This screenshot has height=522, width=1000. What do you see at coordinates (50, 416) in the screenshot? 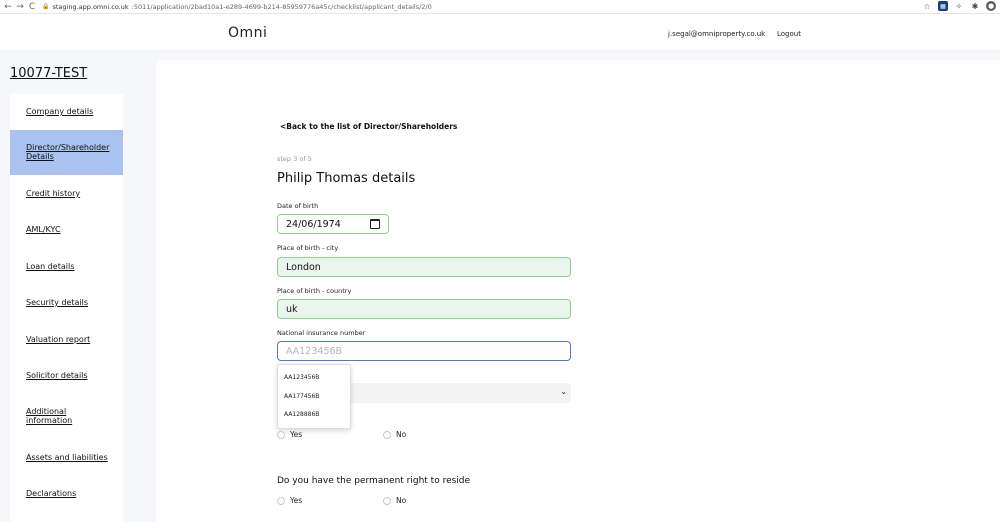
I see `sidebar-item-additional-information: Additional information` at bounding box center [50, 416].